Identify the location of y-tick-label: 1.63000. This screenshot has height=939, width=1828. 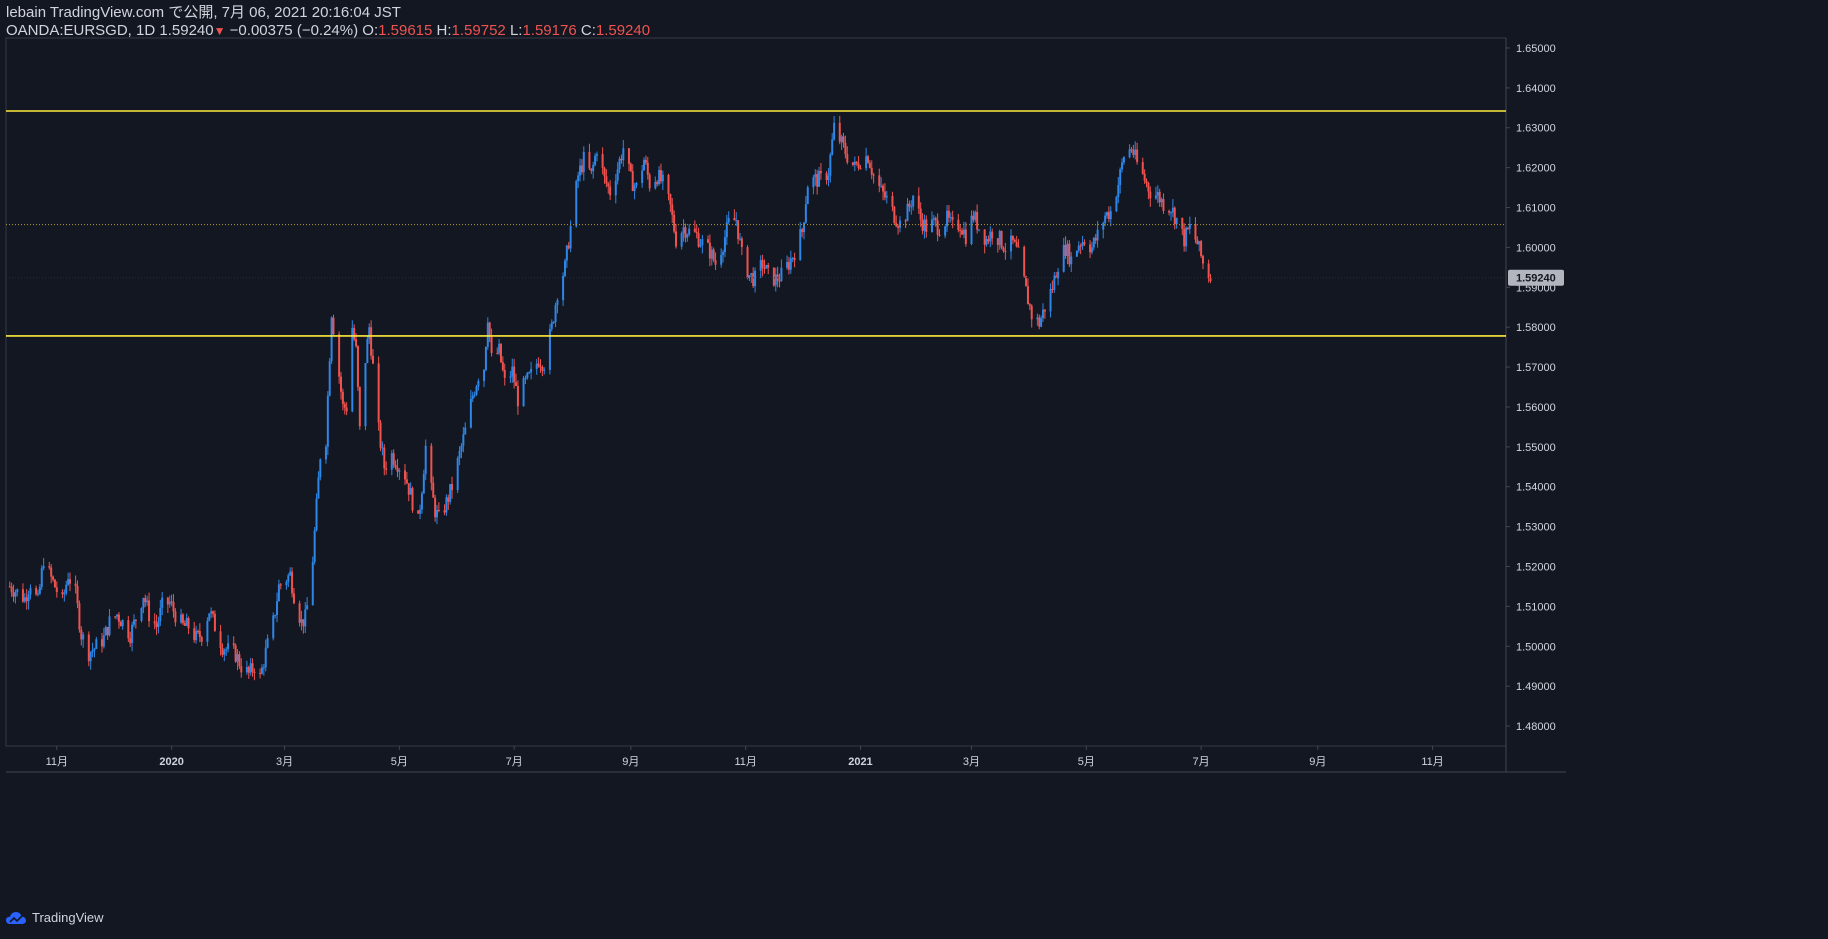
(1536, 129).